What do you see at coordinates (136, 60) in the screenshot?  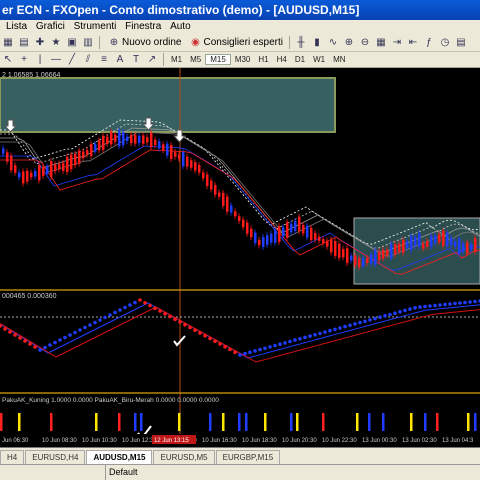 I see `label-icon: T` at bounding box center [136, 60].